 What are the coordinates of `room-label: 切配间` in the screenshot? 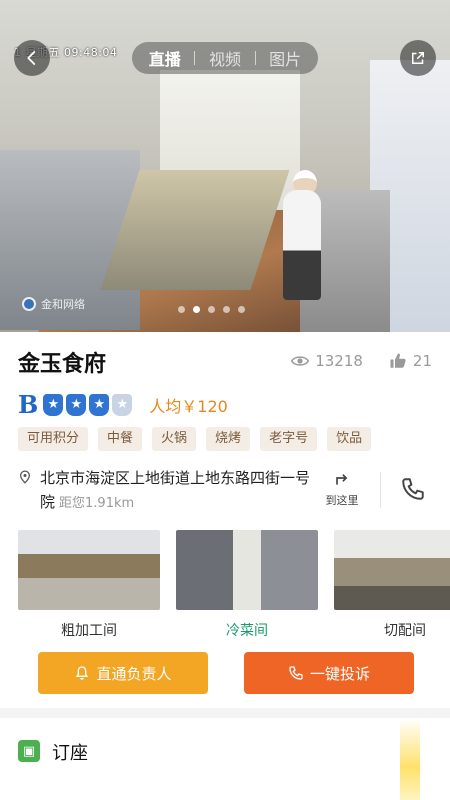 It's located at (405, 631).